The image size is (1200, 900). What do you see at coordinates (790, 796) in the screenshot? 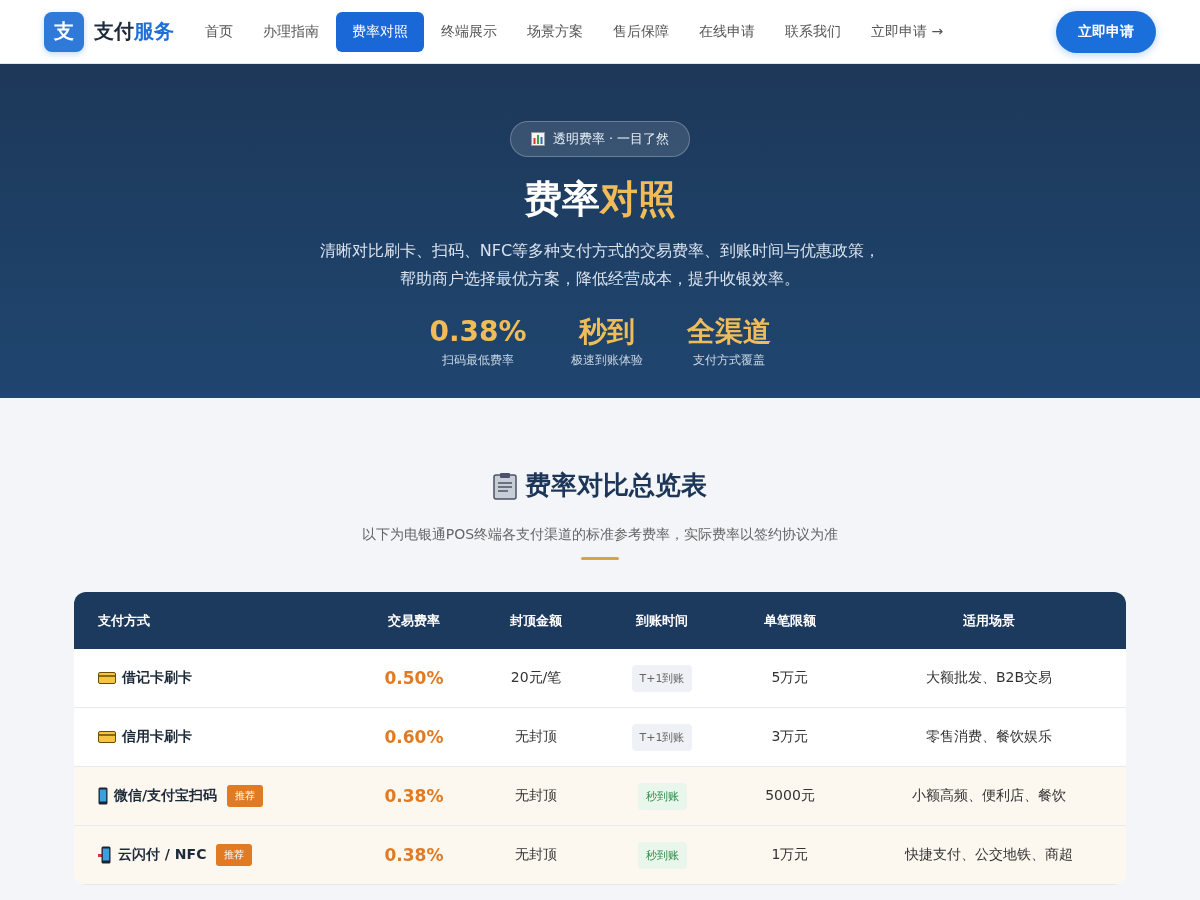
I see `table-cell-text: 5000元` at bounding box center [790, 796].